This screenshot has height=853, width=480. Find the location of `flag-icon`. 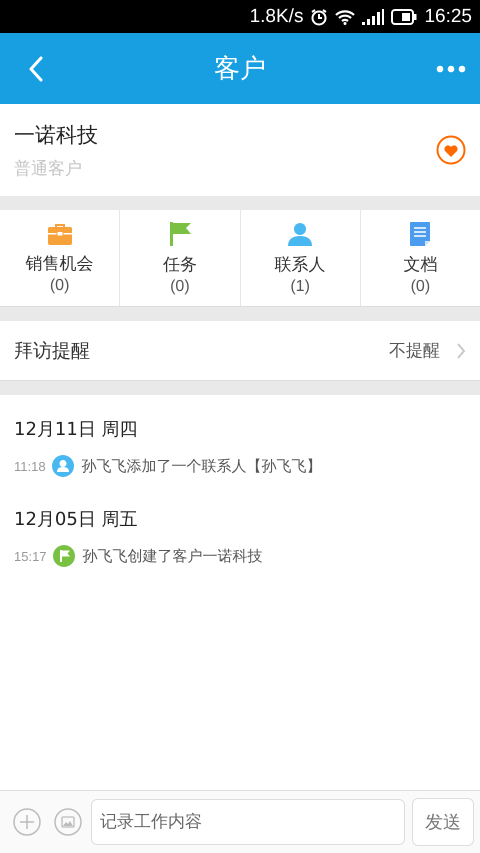

flag-icon is located at coordinates (63, 556).